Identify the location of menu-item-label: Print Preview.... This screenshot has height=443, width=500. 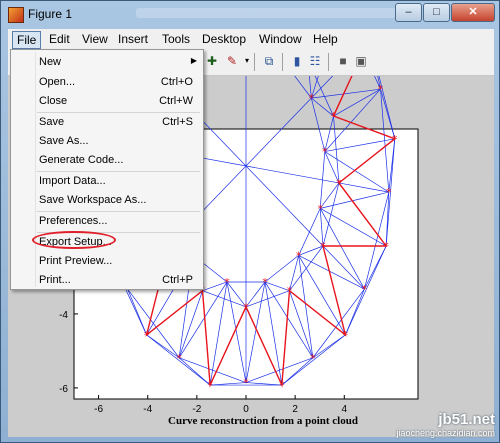
(76, 261).